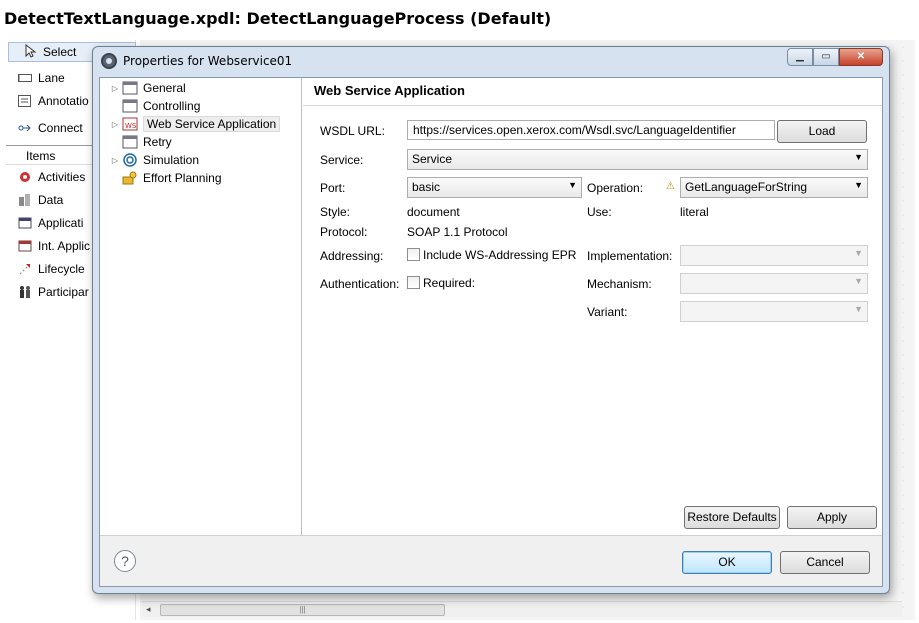 This screenshot has width=919, height=623. Describe the element at coordinates (140, 142) in the screenshot. I see `tree-item-retry: Retry` at that location.